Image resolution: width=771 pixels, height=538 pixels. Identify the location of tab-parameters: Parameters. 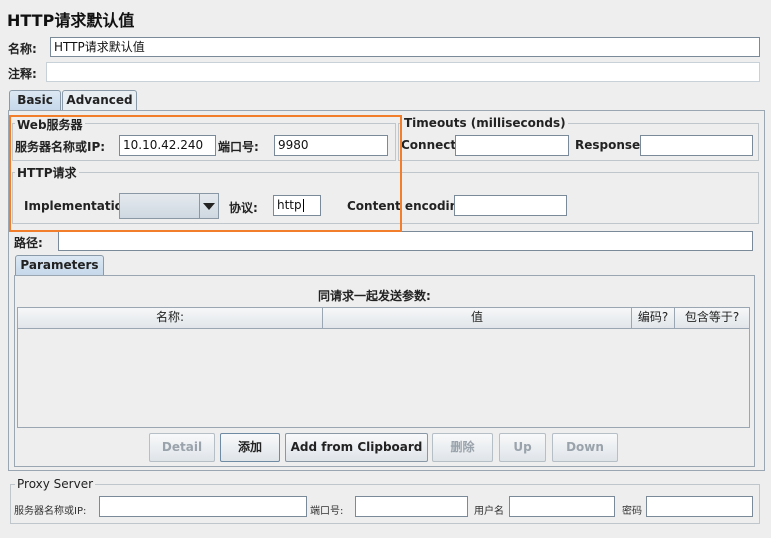
(59, 265).